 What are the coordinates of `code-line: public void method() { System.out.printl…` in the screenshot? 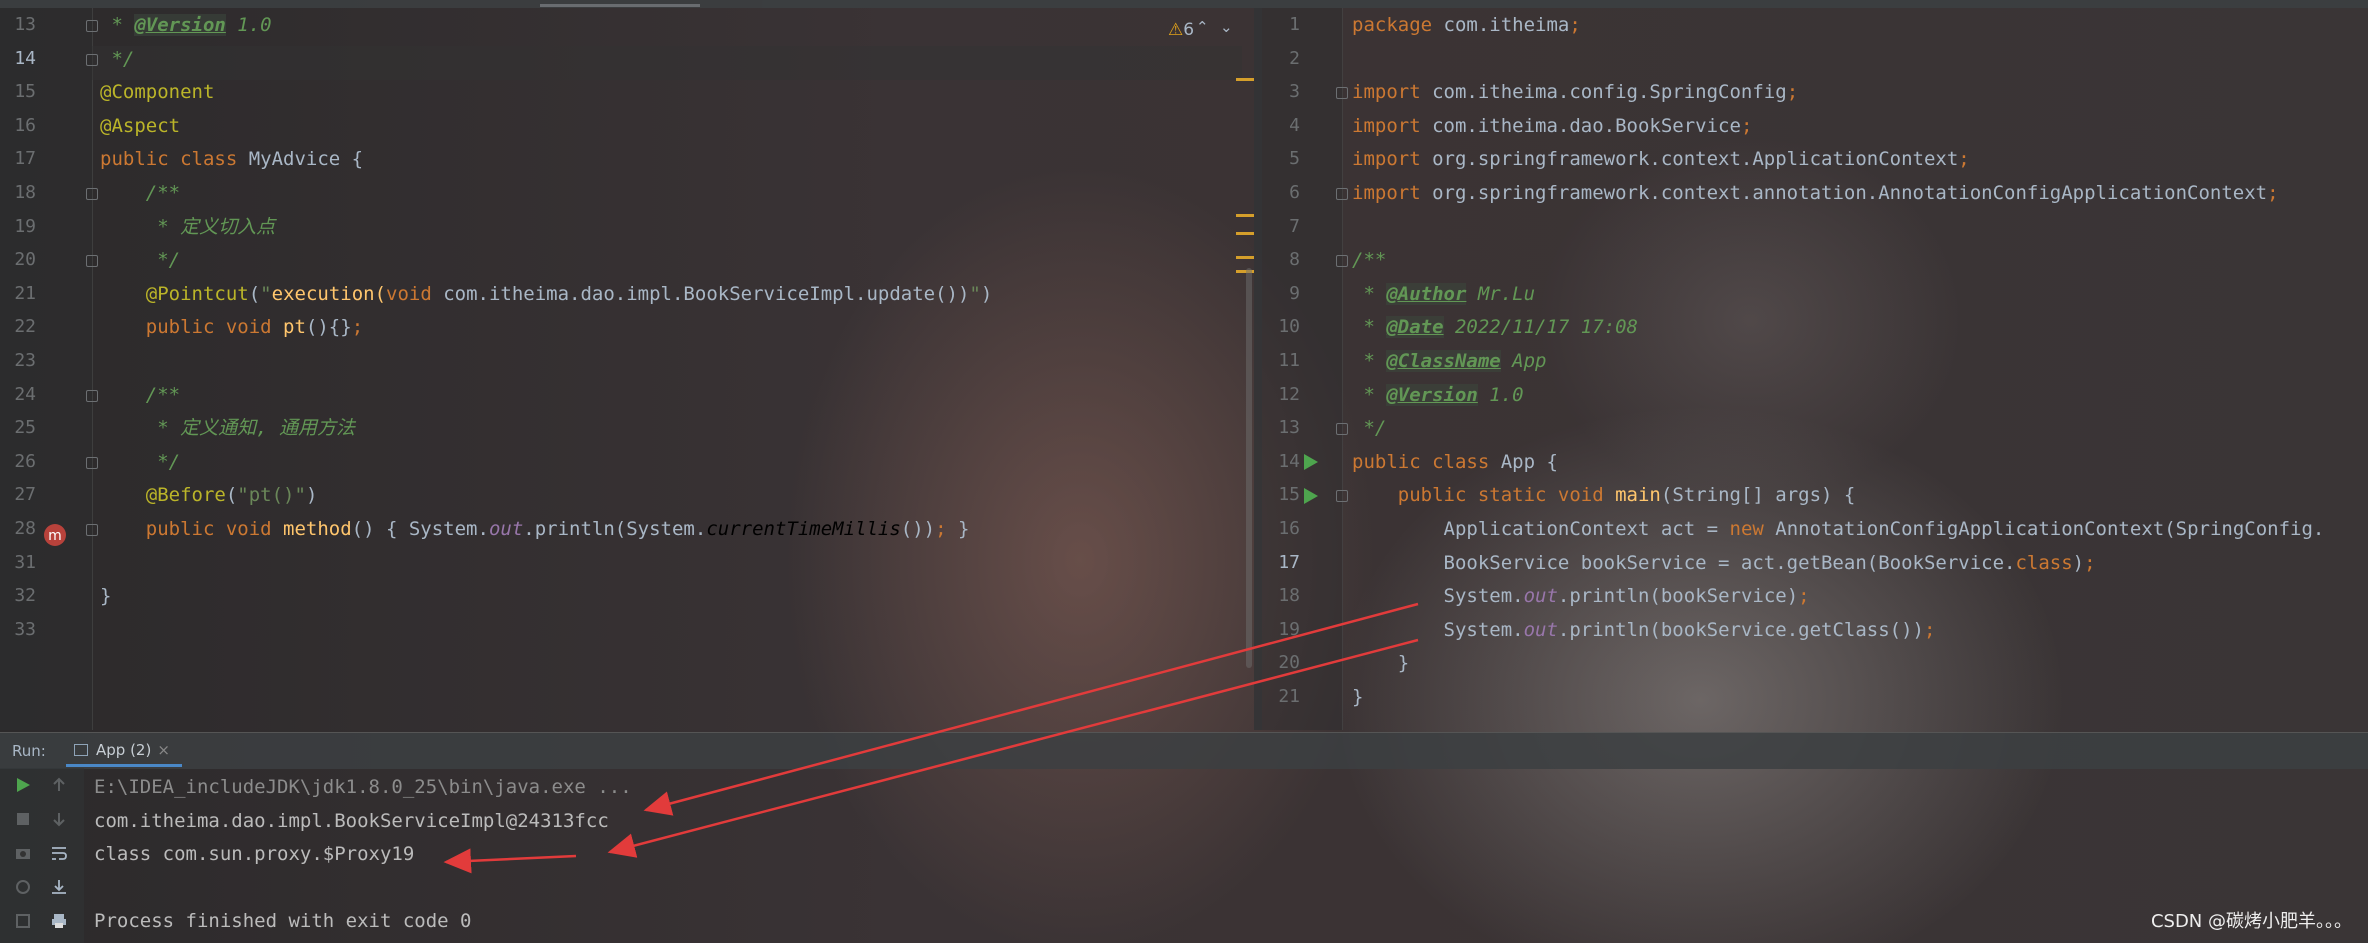 It's located at (535, 529).